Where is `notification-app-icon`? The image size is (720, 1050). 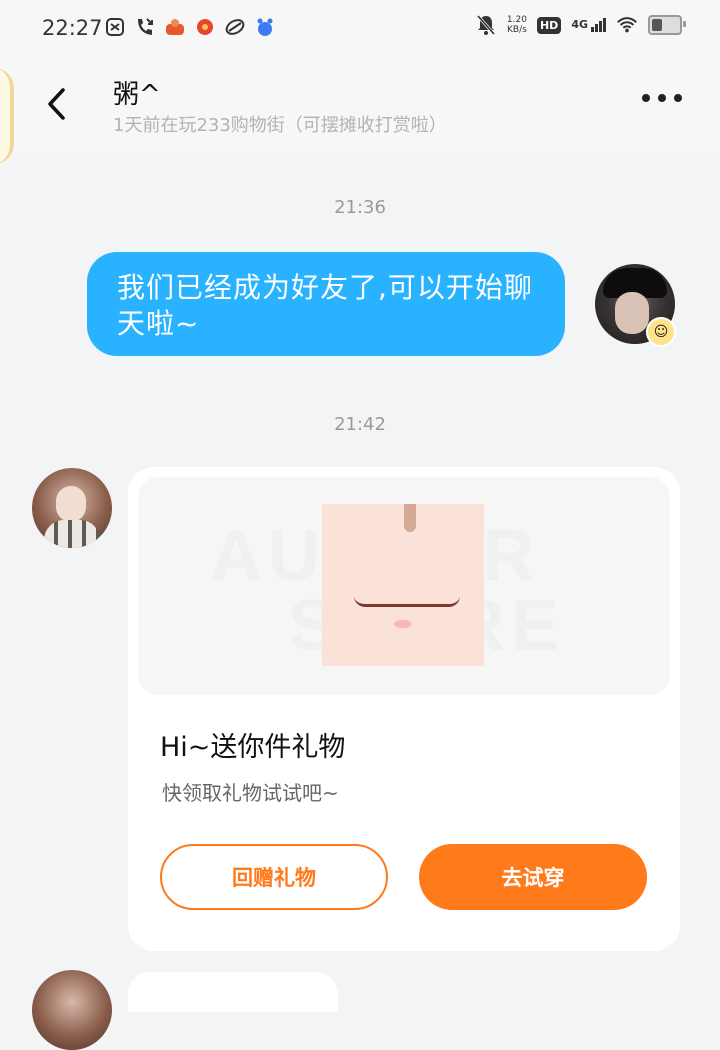
notification-app-icon is located at coordinates (115, 27).